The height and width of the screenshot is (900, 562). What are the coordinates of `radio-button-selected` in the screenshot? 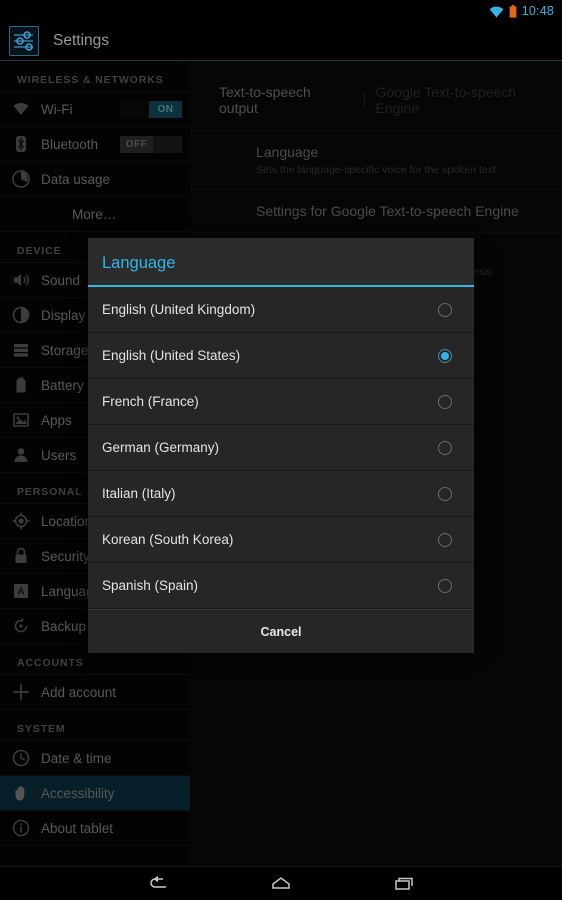 It's located at (445, 355).